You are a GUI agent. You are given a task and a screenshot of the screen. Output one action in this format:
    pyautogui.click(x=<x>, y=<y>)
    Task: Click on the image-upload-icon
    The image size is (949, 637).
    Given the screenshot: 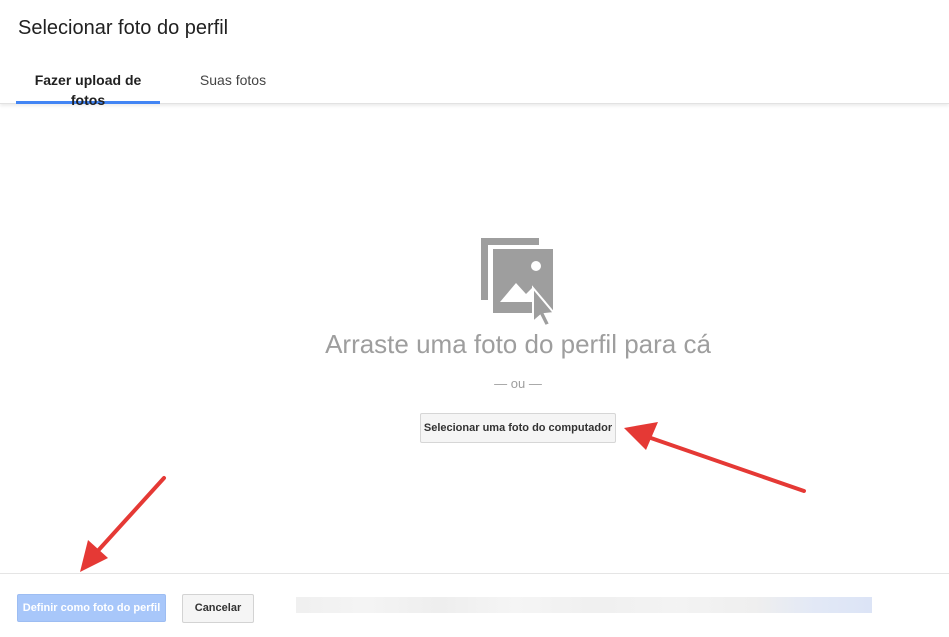 What is the action you would take?
    pyautogui.click(x=518, y=282)
    